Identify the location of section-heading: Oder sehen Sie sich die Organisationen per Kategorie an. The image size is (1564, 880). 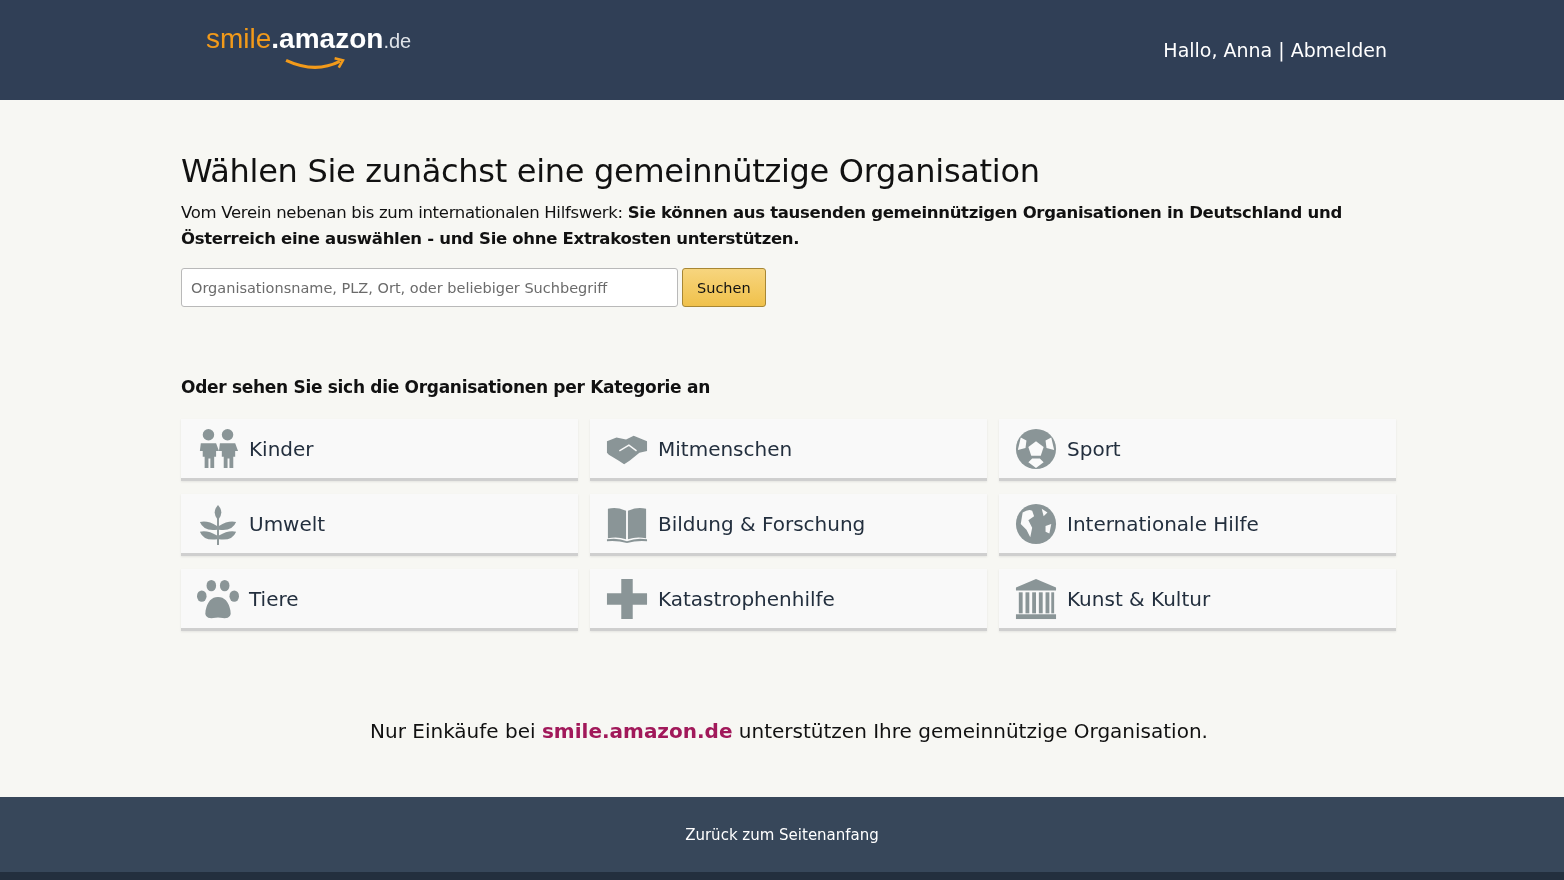
(446, 387).